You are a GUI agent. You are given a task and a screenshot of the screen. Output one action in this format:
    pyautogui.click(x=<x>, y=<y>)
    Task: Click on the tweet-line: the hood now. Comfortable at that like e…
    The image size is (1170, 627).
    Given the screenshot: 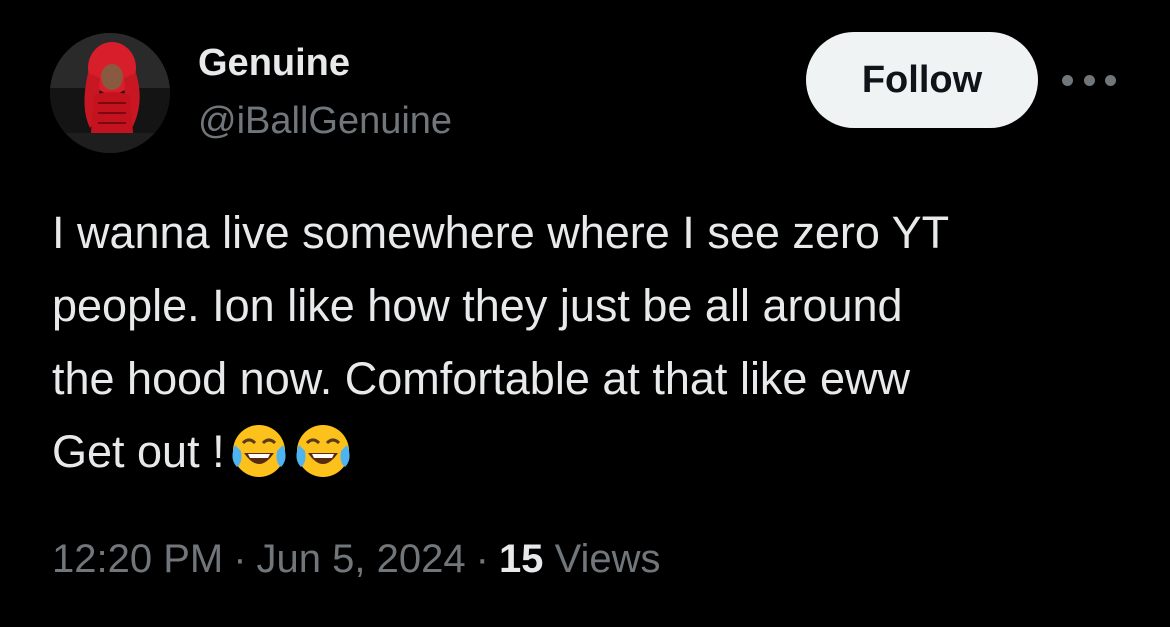 What is the action you would take?
    pyautogui.click(x=481, y=378)
    